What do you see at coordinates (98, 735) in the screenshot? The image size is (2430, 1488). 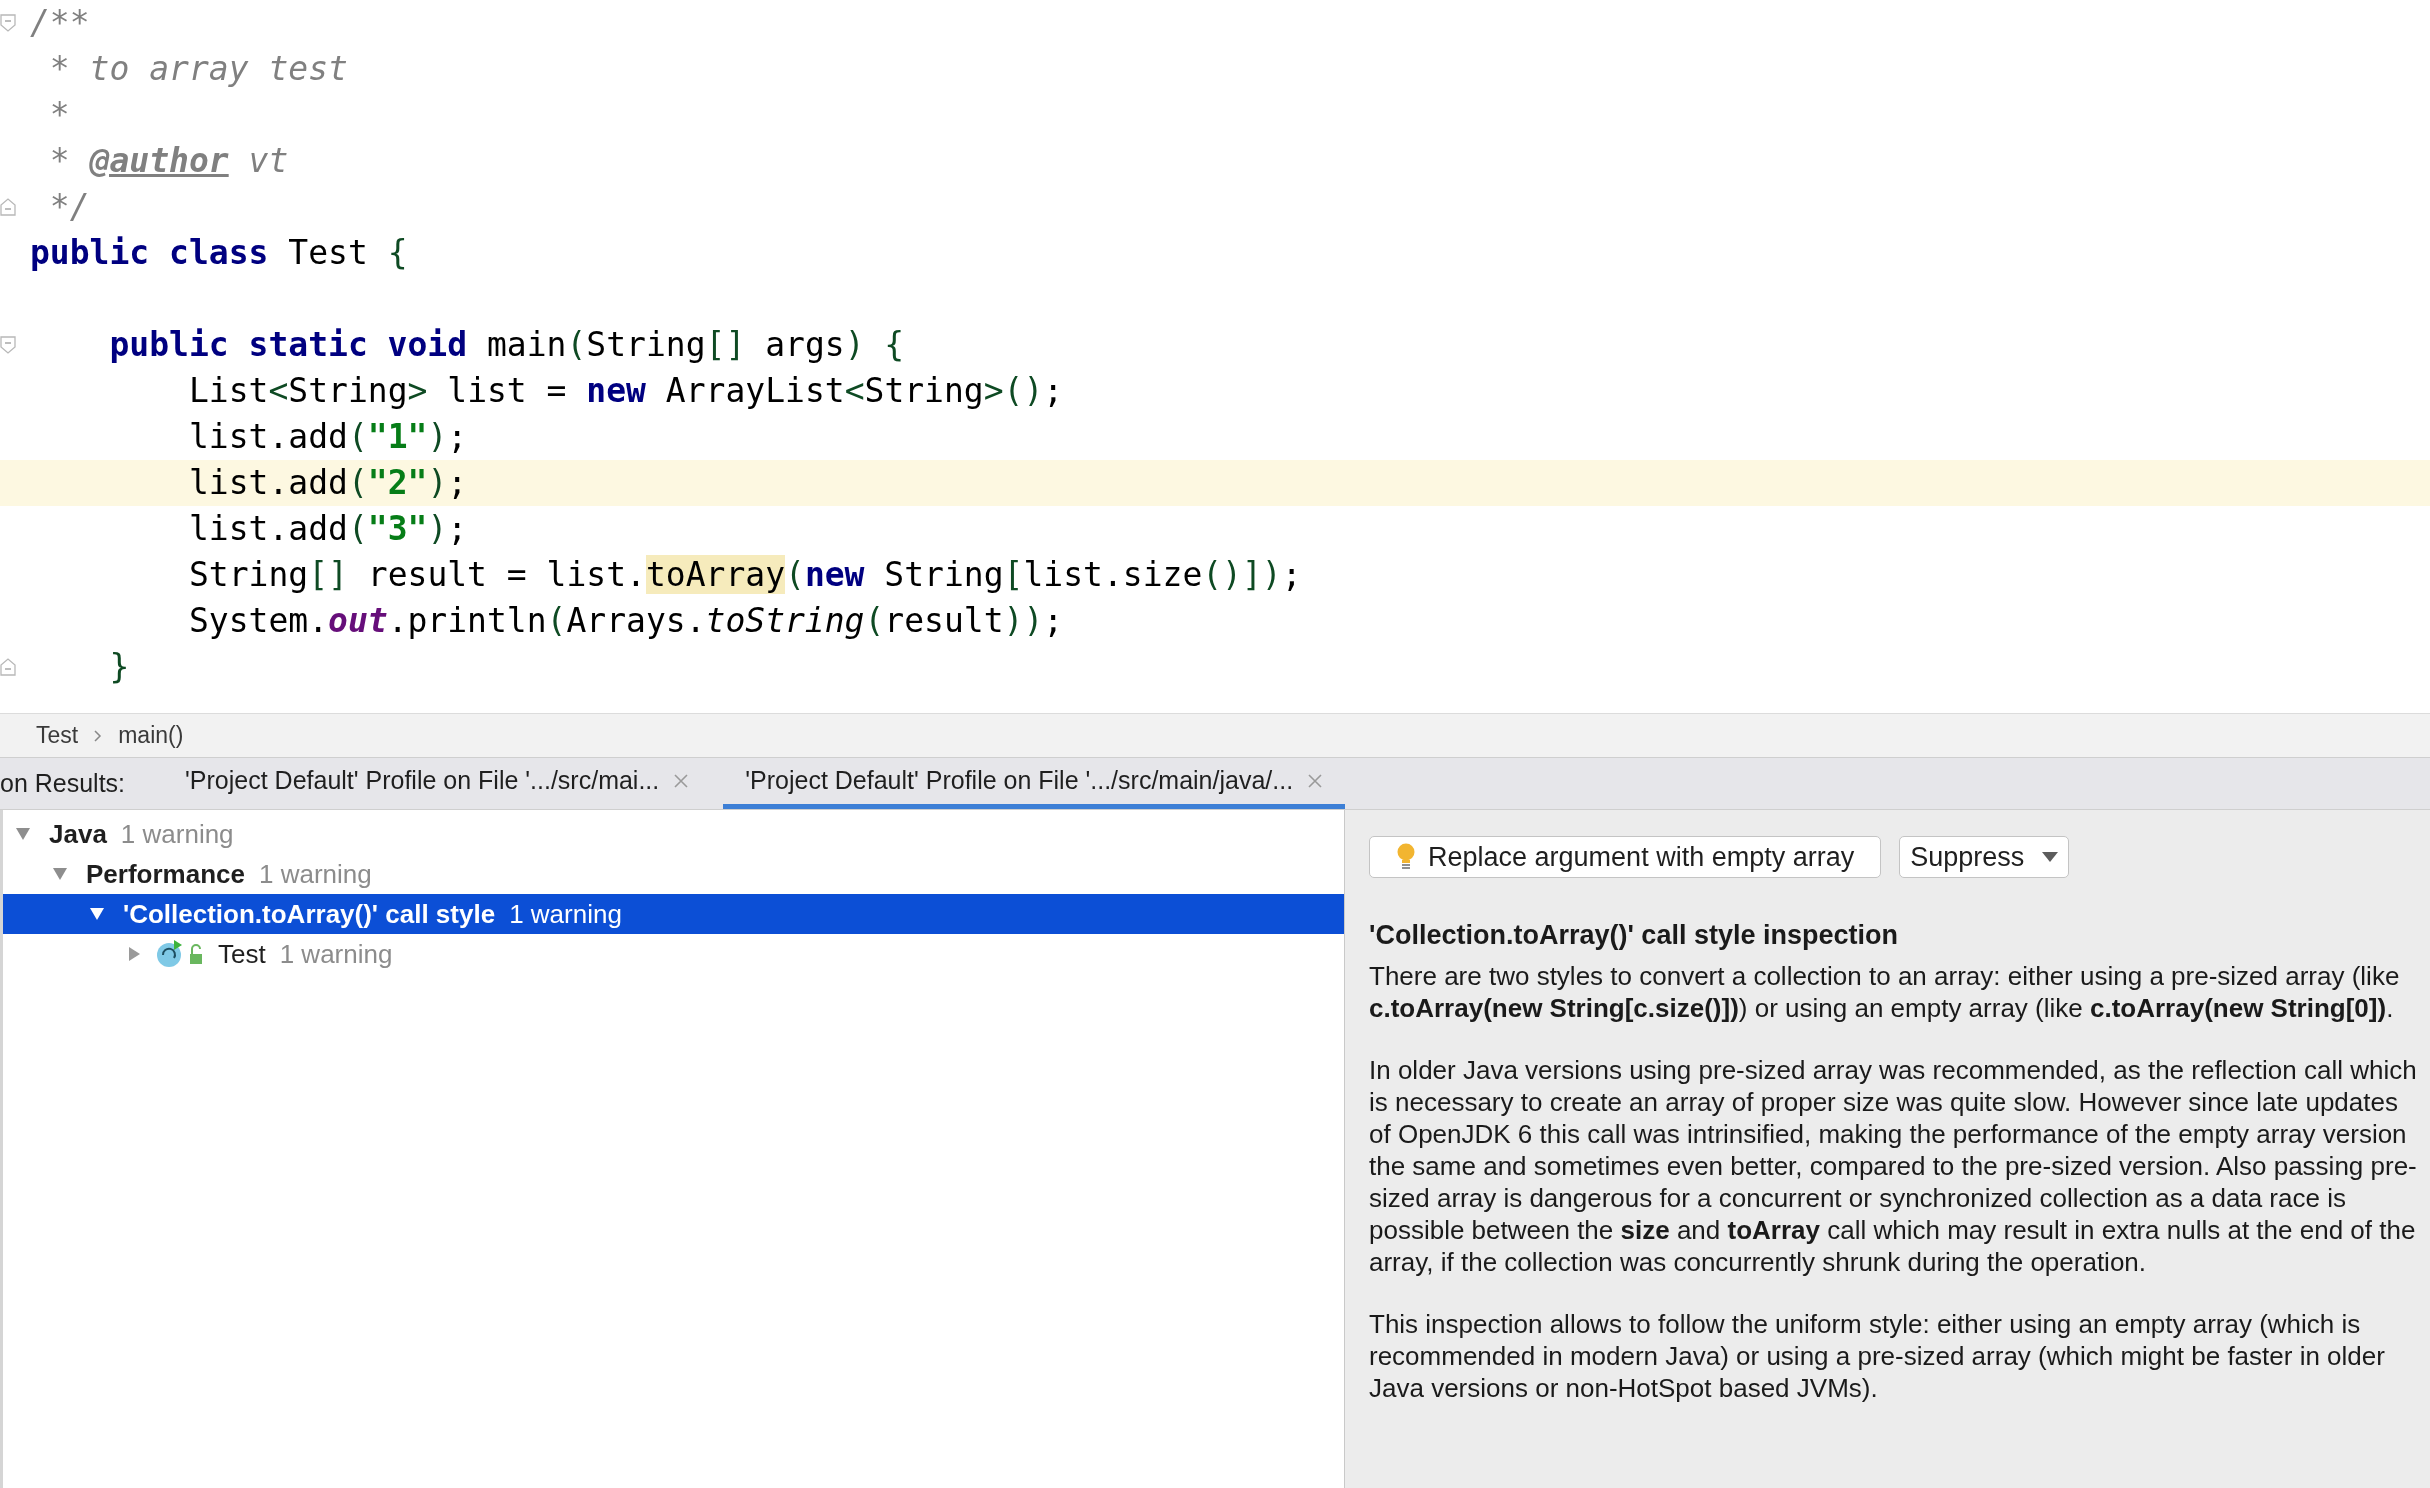 I see `chevron-right-icon` at bounding box center [98, 735].